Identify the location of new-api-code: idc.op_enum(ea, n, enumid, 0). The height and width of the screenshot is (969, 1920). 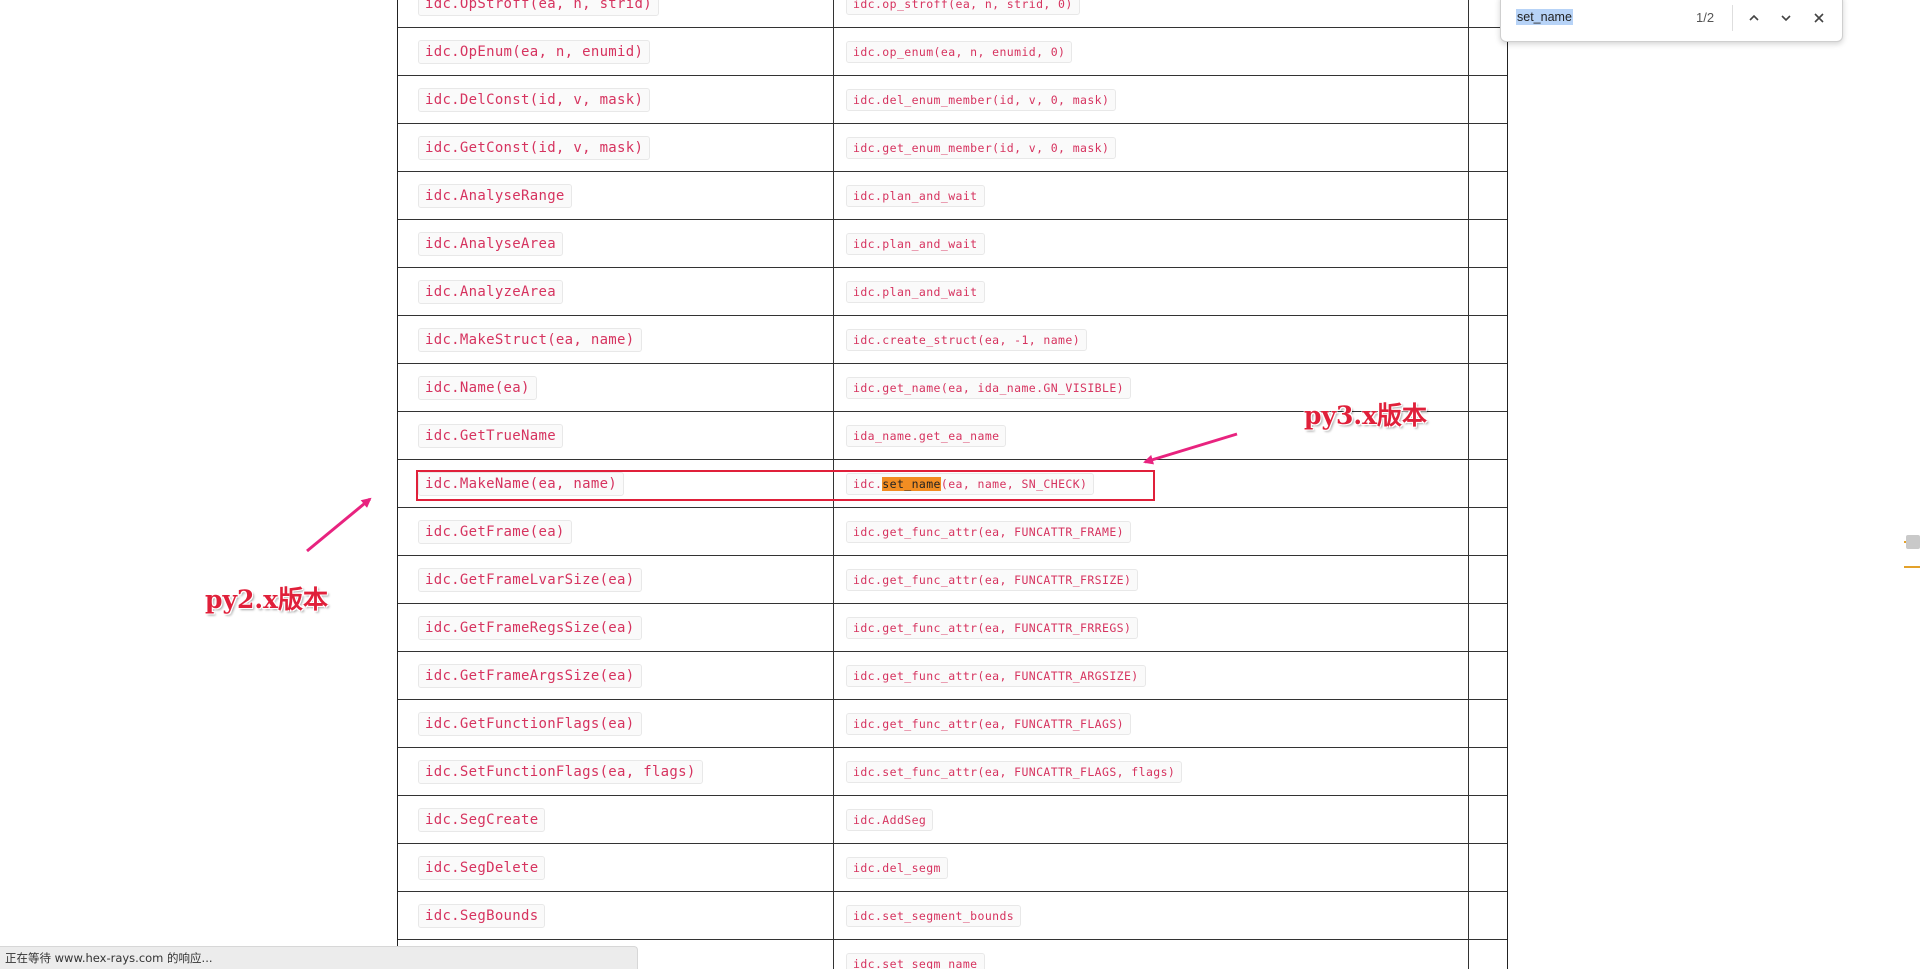
(959, 51).